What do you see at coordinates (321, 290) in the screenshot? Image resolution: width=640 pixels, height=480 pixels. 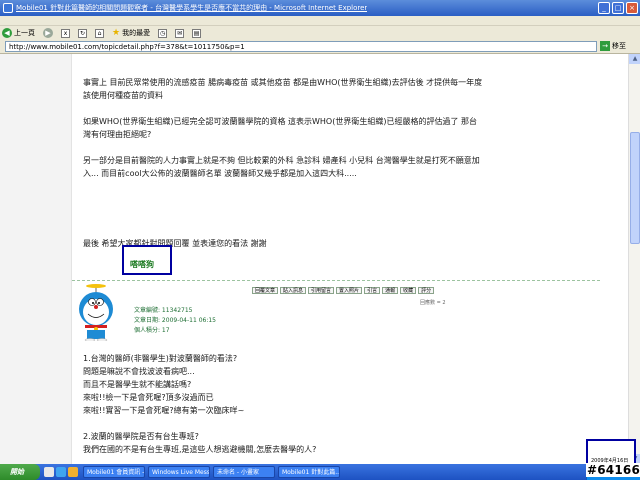 I see `quote-message-button: 引用留言` at bounding box center [321, 290].